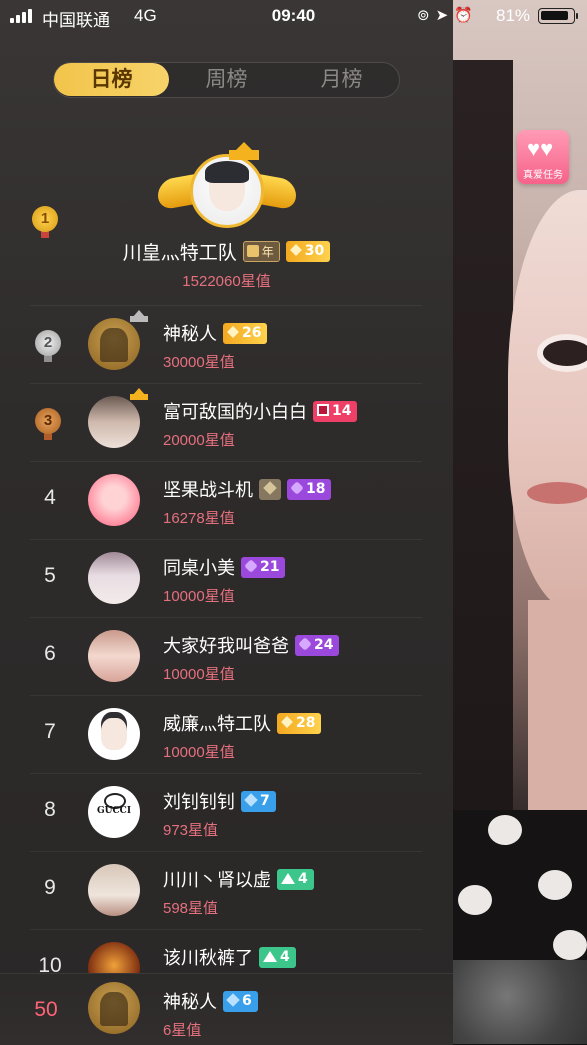 The height and width of the screenshot is (1045, 587). I want to click on video-lips, so click(557, 493).